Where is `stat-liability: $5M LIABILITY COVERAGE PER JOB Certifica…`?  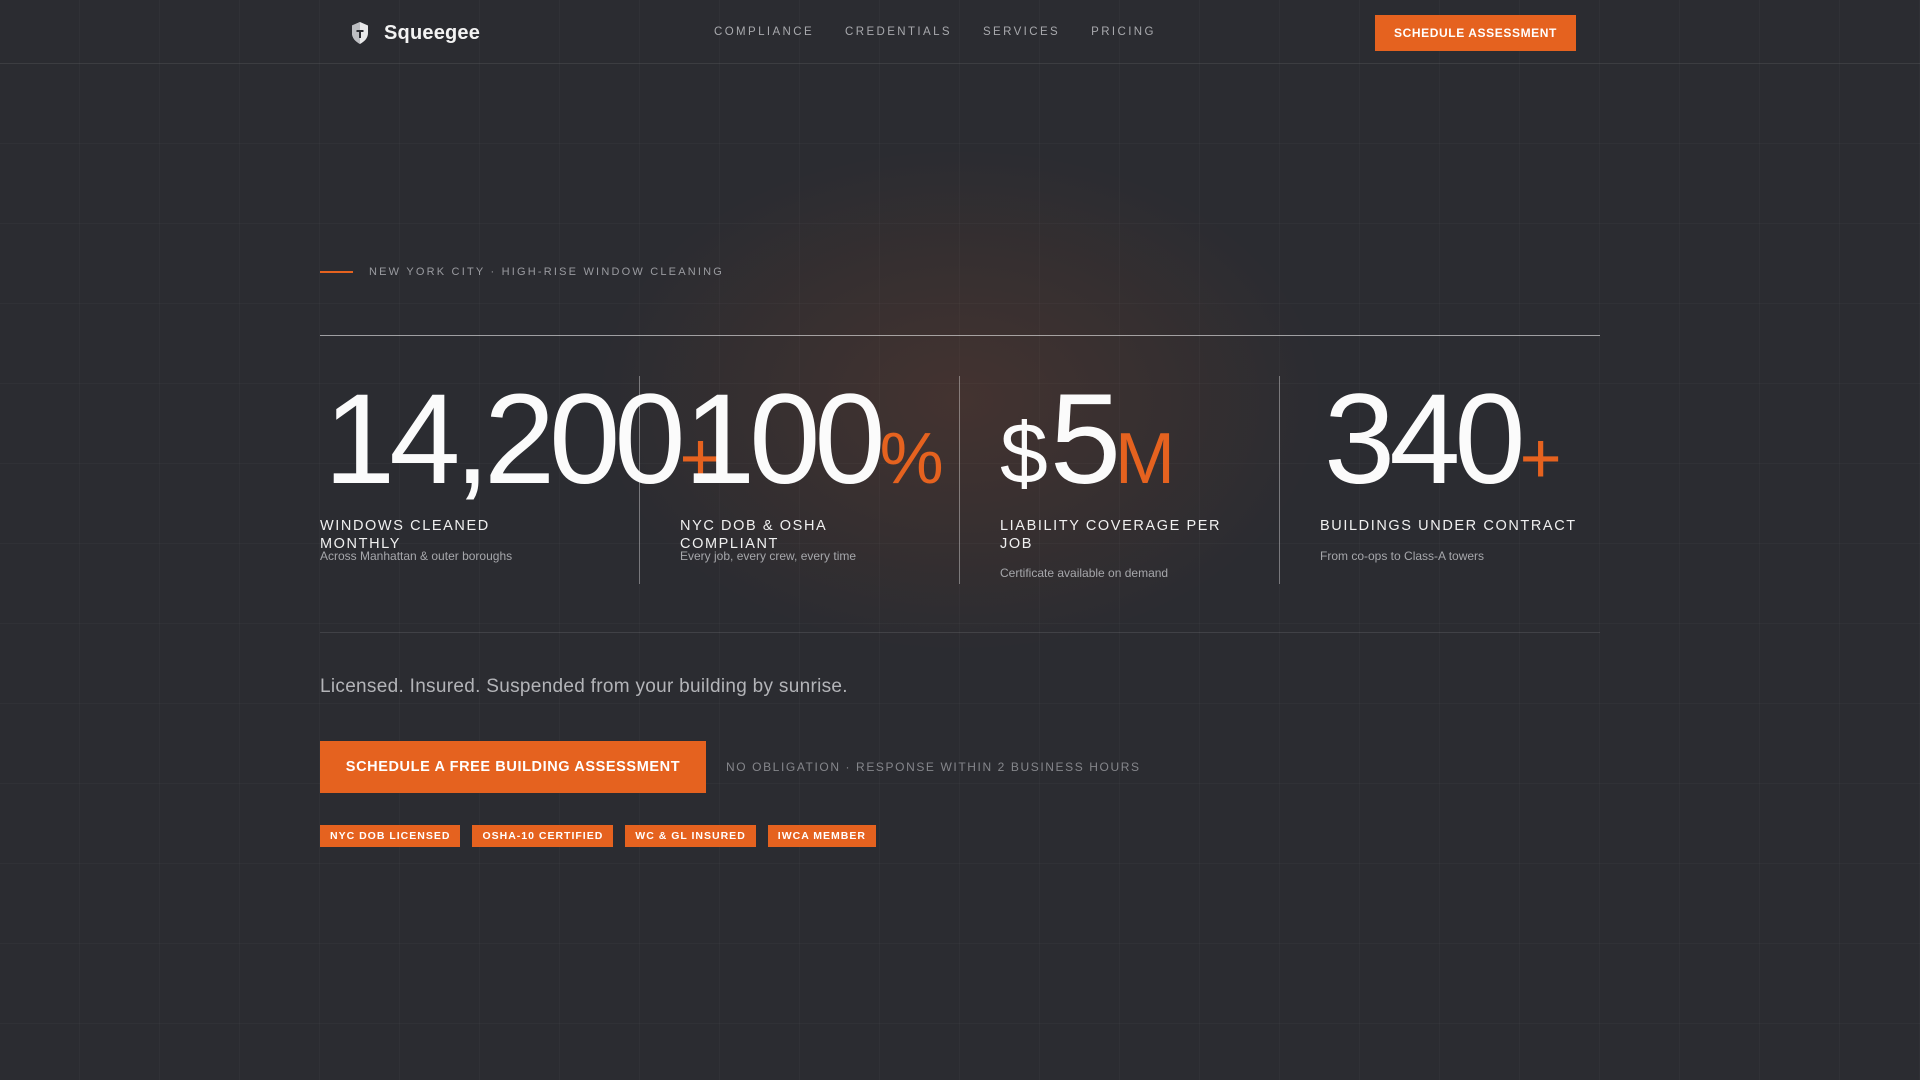 stat-liability: $5M LIABILITY COVERAGE PER JOB Certifica… is located at coordinates (1140, 480).